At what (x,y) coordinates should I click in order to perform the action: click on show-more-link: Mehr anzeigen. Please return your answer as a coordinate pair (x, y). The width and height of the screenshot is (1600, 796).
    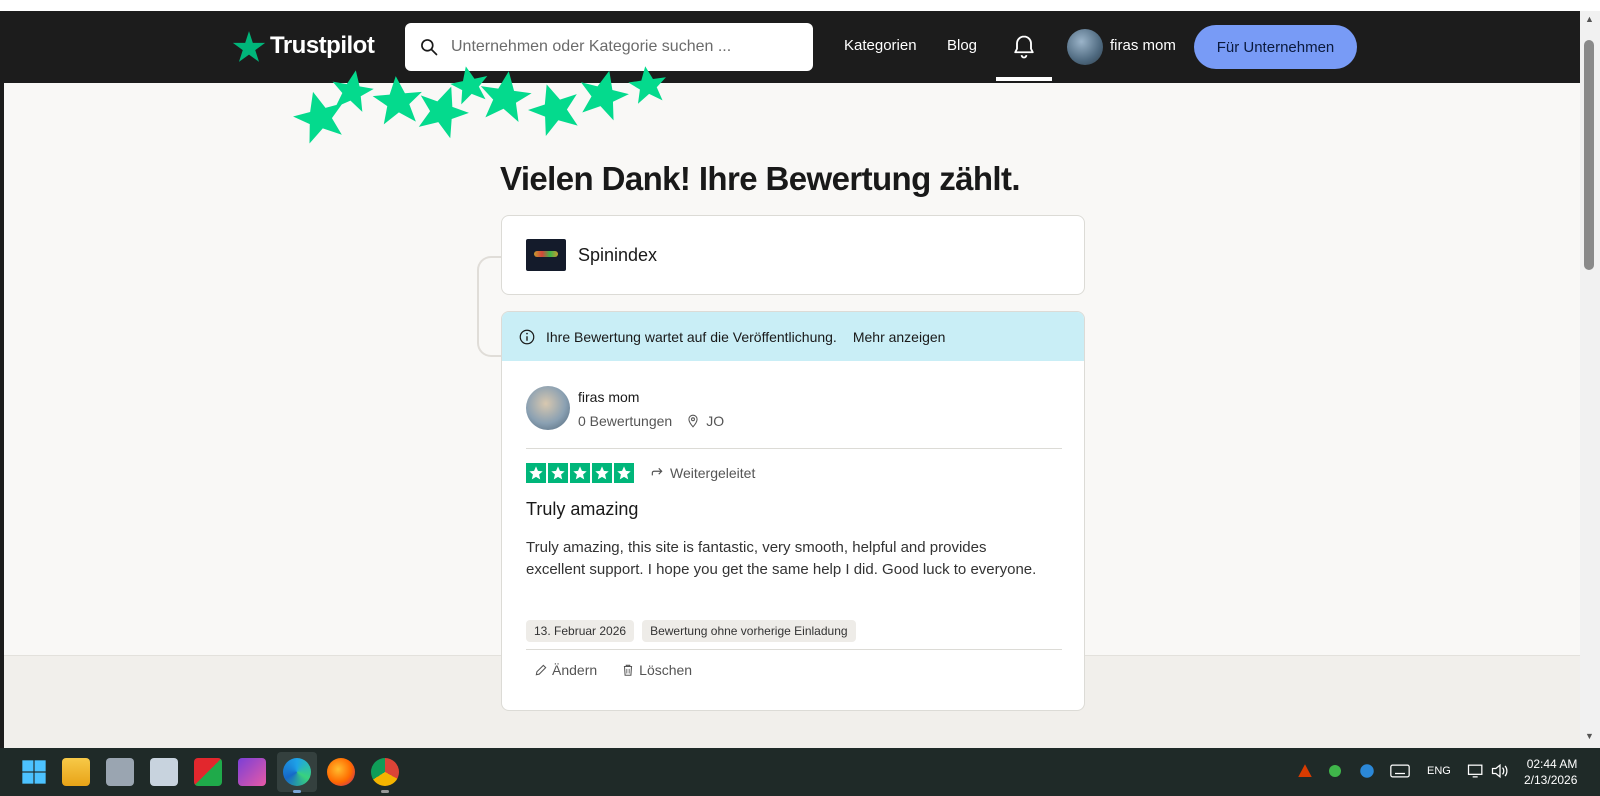
    Looking at the image, I should click on (899, 337).